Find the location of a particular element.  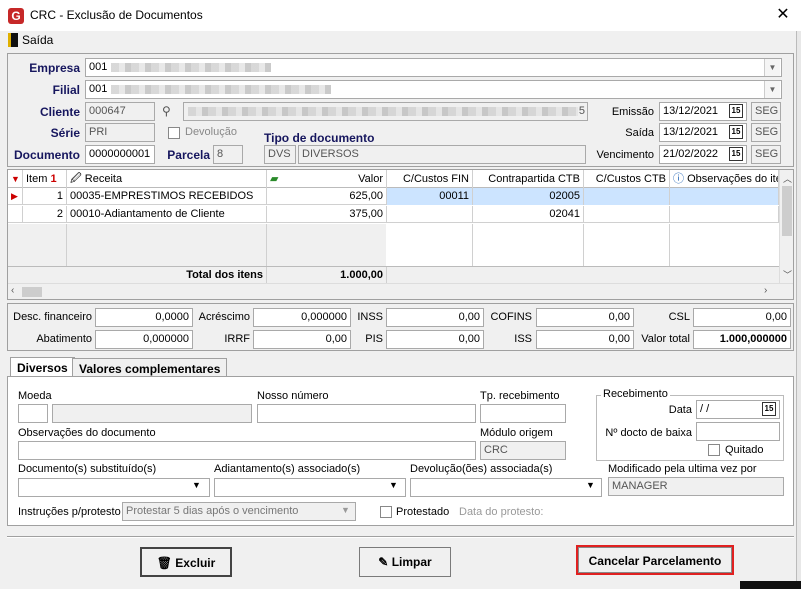

col-contrapartida: Contrapartida CTB is located at coordinates (528, 179).